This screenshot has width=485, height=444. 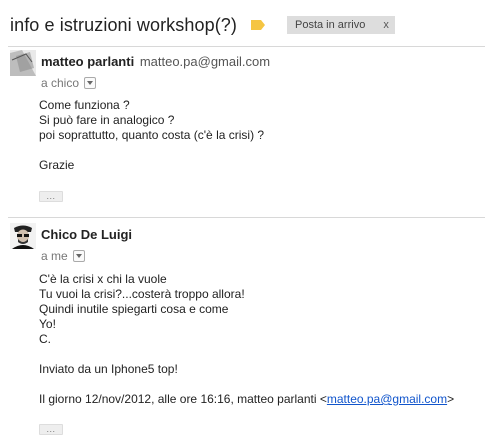 What do you see at coordinates (330, 25) in the screenshot?
I see `inbox-label-text: Posta in arrivo` at bounding box center [330, 25].